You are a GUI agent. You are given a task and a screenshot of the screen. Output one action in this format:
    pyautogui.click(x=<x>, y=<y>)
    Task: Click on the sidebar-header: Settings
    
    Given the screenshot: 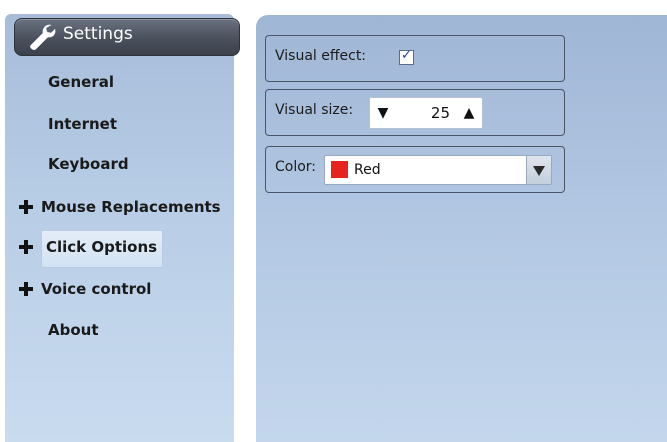 What is the action you would take?
    pyautogui.click(x=127, y=37)
    